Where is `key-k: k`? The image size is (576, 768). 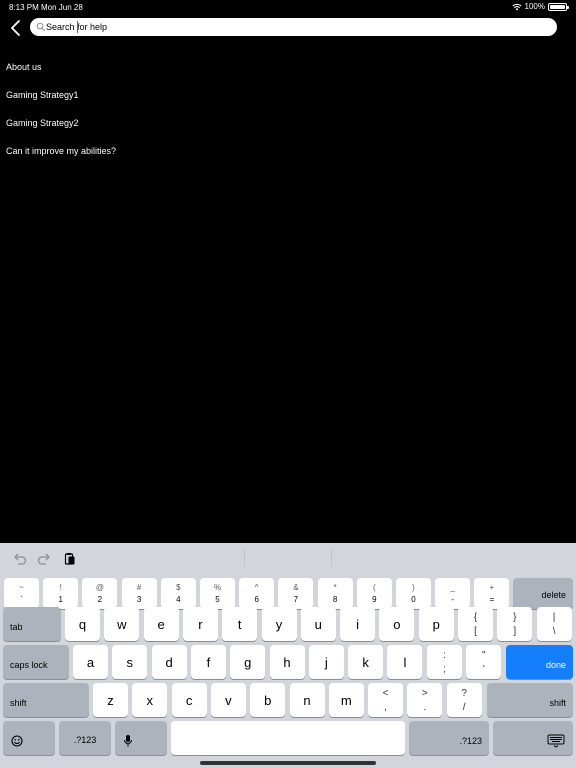 key-k: k is located at coordinates (366, 662).